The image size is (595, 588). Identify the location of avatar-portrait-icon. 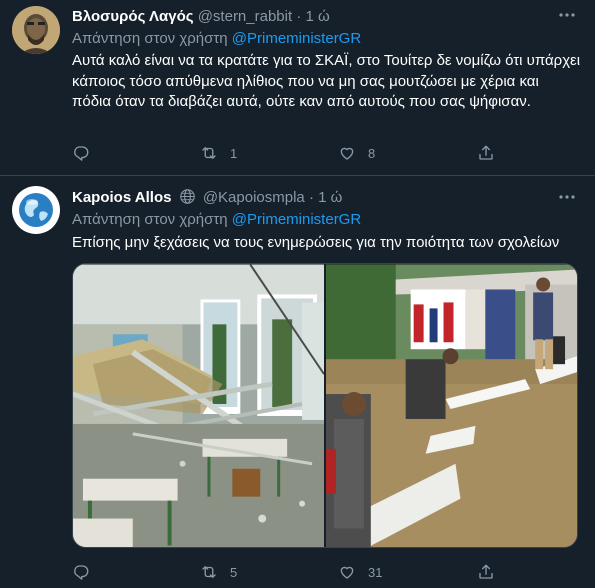
(36, 30).